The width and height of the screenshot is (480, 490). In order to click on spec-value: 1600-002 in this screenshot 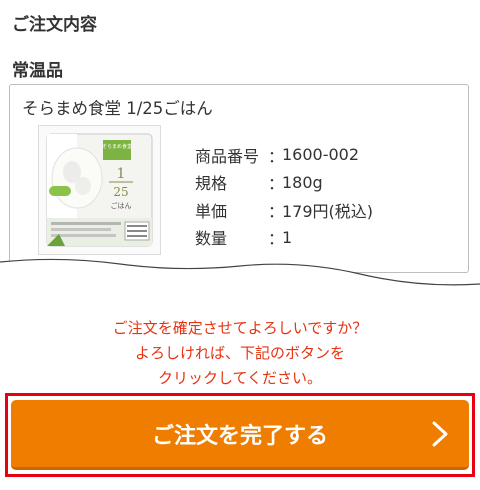, I will do `click(321, 155)`.